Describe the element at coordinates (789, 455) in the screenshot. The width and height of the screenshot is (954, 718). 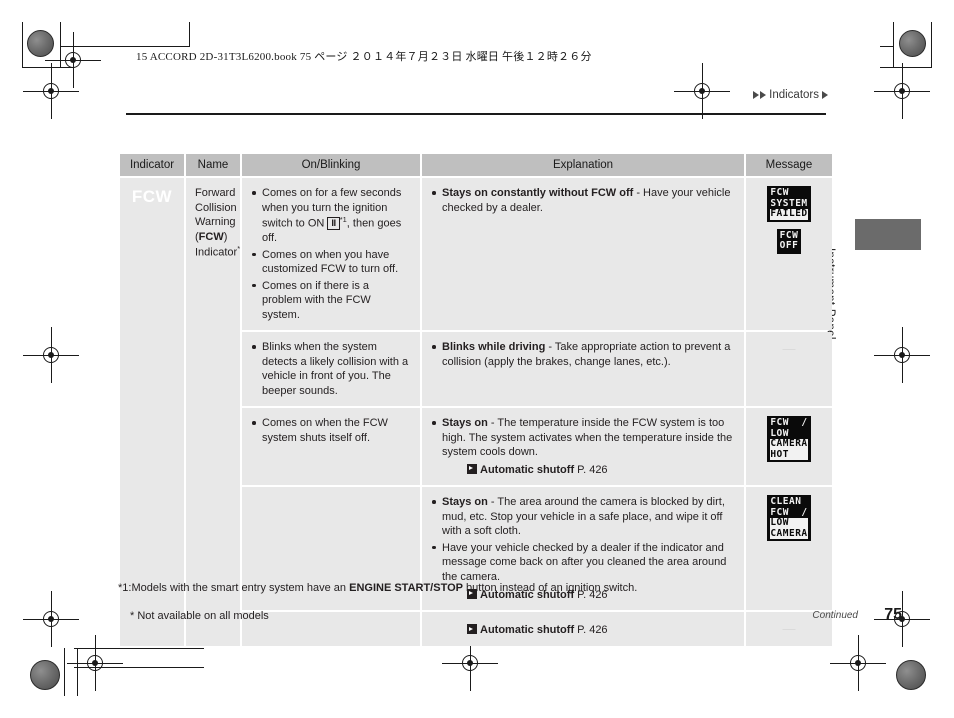
I see `lcd-line-highlighted: HOT` at that location.